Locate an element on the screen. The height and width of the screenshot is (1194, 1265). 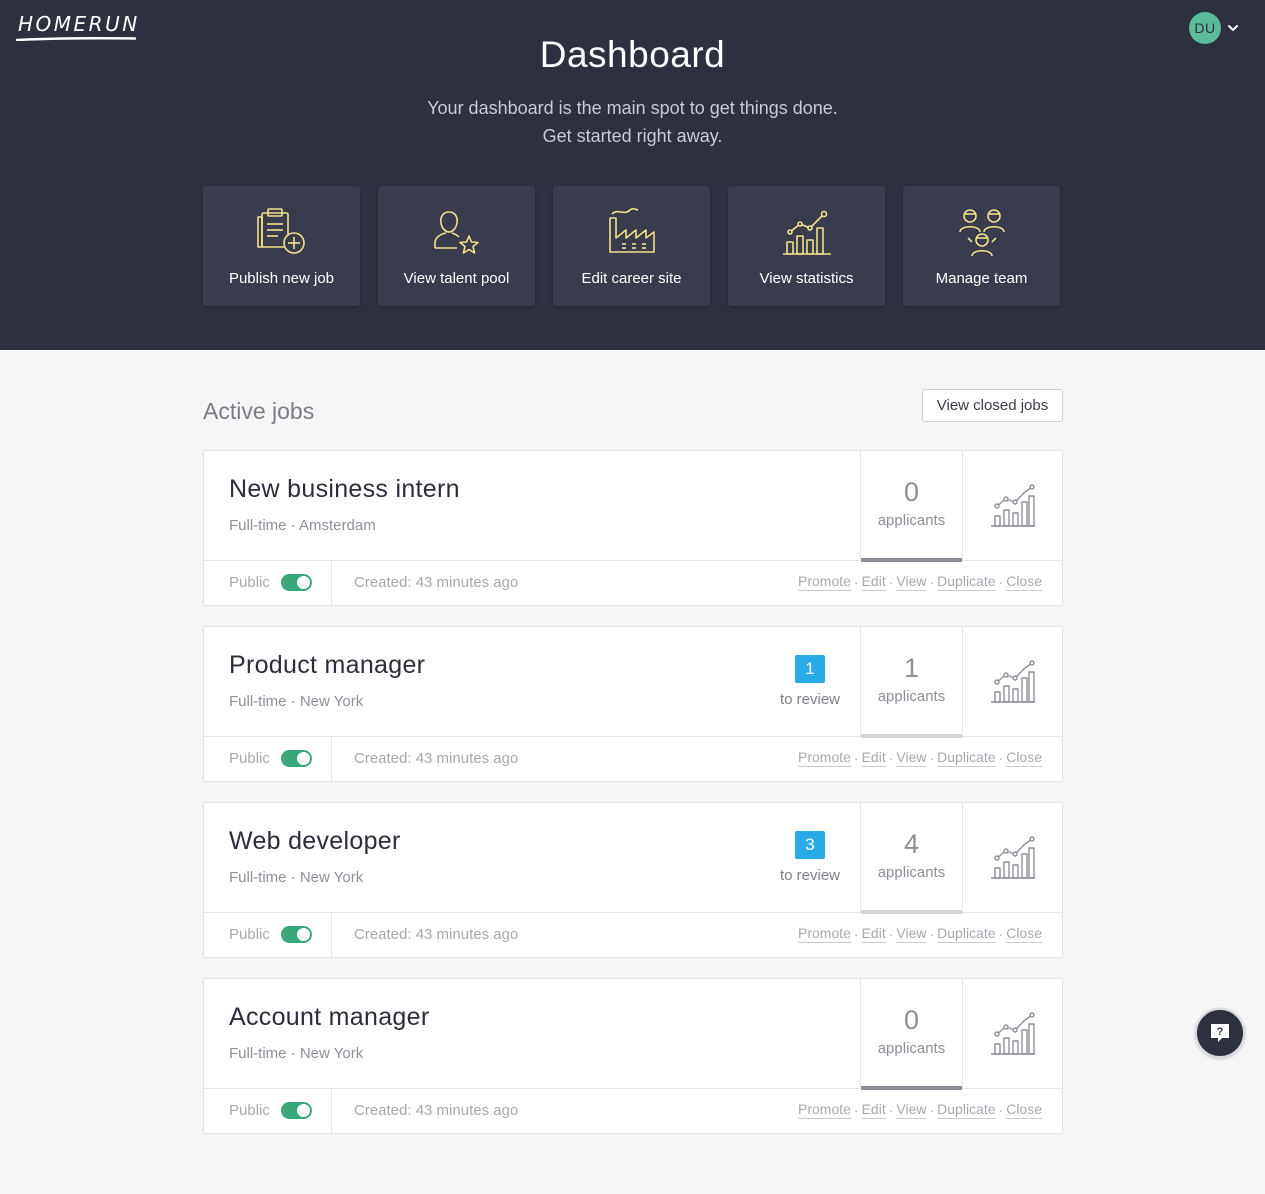
publish-new-job-button: Publish new job is located at coordinates (281, 246).